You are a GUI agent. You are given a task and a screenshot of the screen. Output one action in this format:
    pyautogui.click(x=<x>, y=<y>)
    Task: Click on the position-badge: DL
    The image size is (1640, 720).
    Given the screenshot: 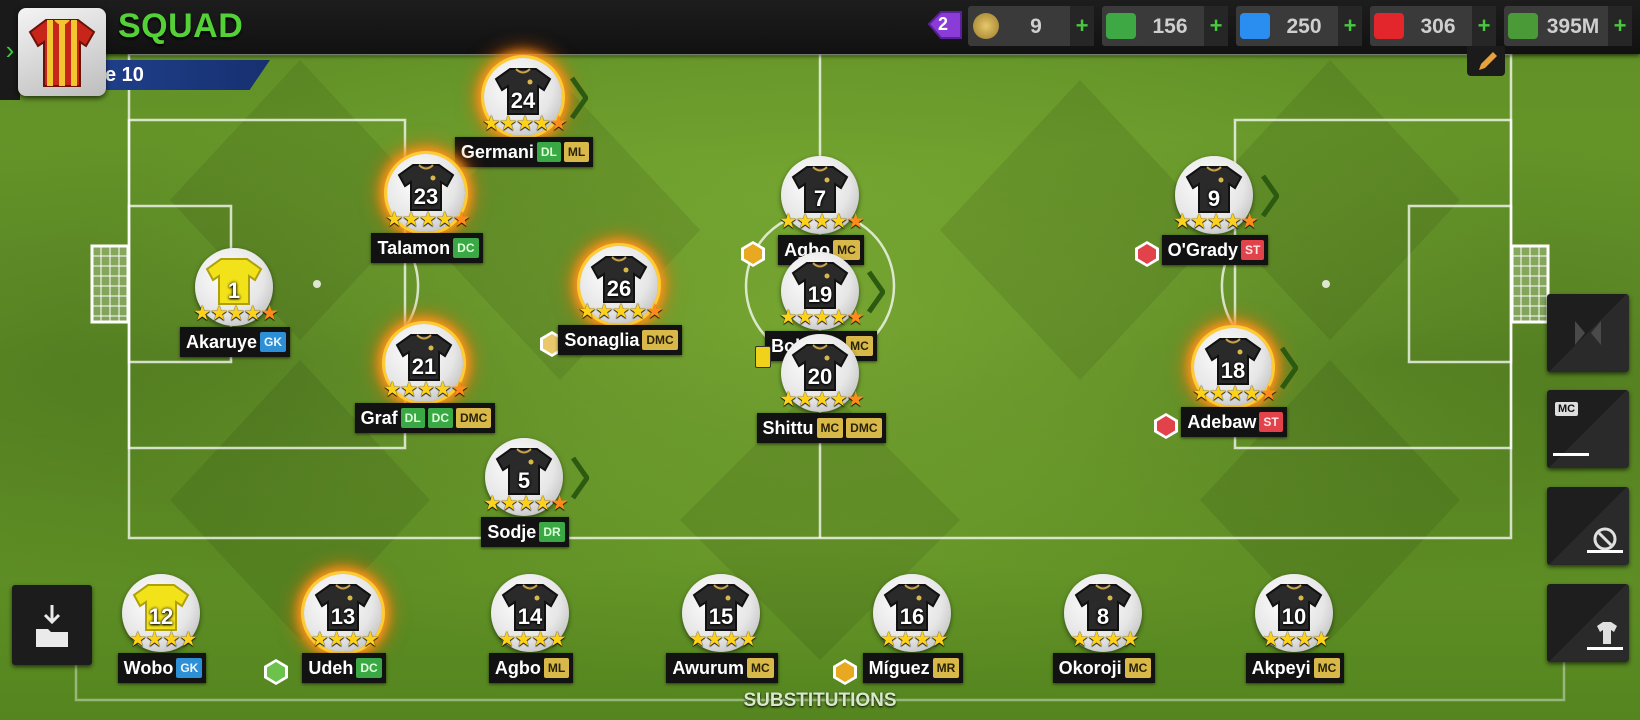 What is the action you would take?
    pyautogui.click(x=412, y=418)
    